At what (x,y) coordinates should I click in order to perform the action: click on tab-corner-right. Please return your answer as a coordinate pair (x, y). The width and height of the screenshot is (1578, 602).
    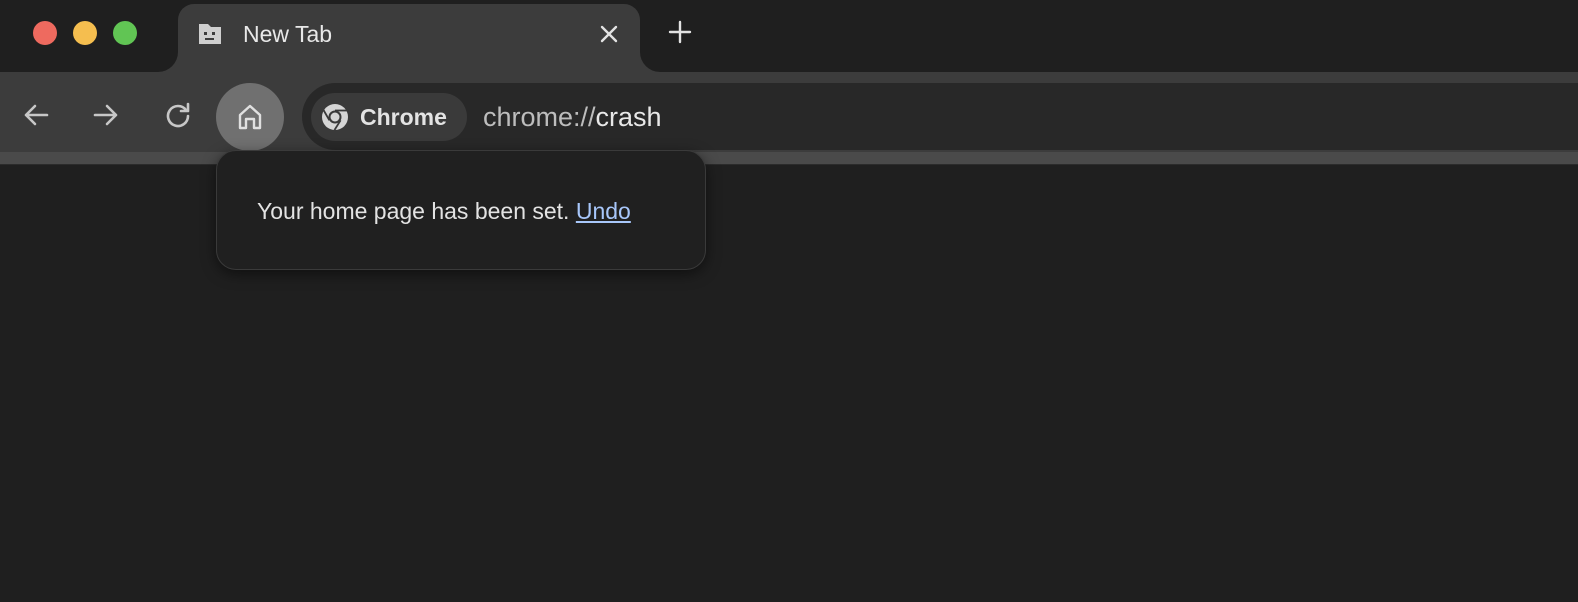
    Looking at the image, I should click on (650, 62).